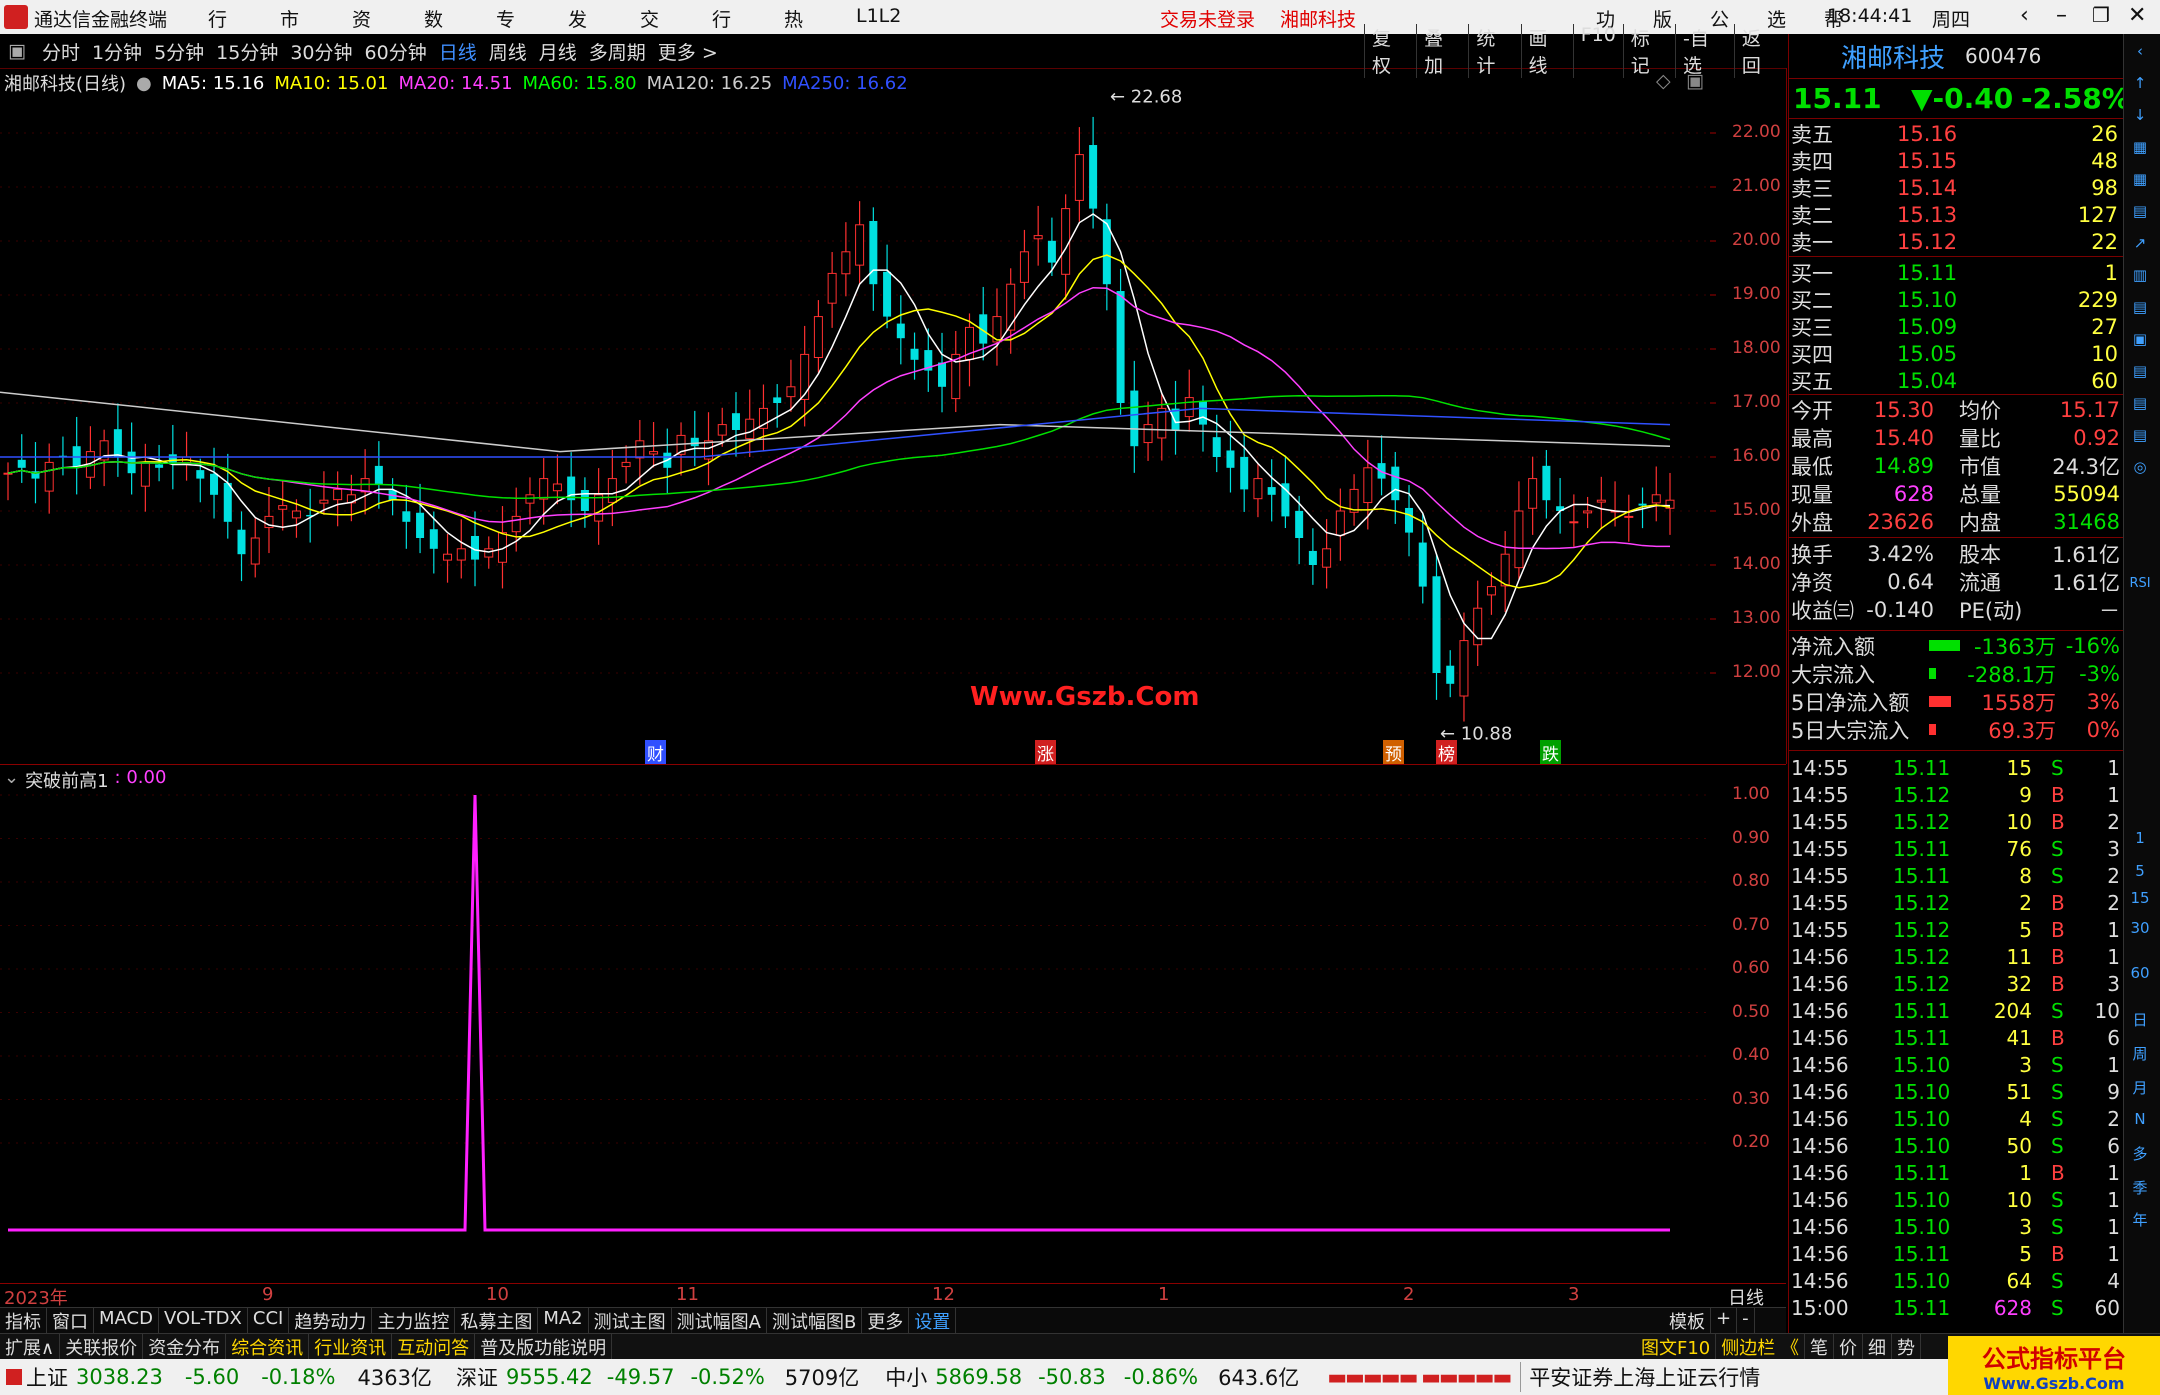 The height and width of the screenshot is (1395, 2160). Describe the element at coordinates (2140, 51) in the screenshot. I see `side-tool-icon: ‹` at that location.